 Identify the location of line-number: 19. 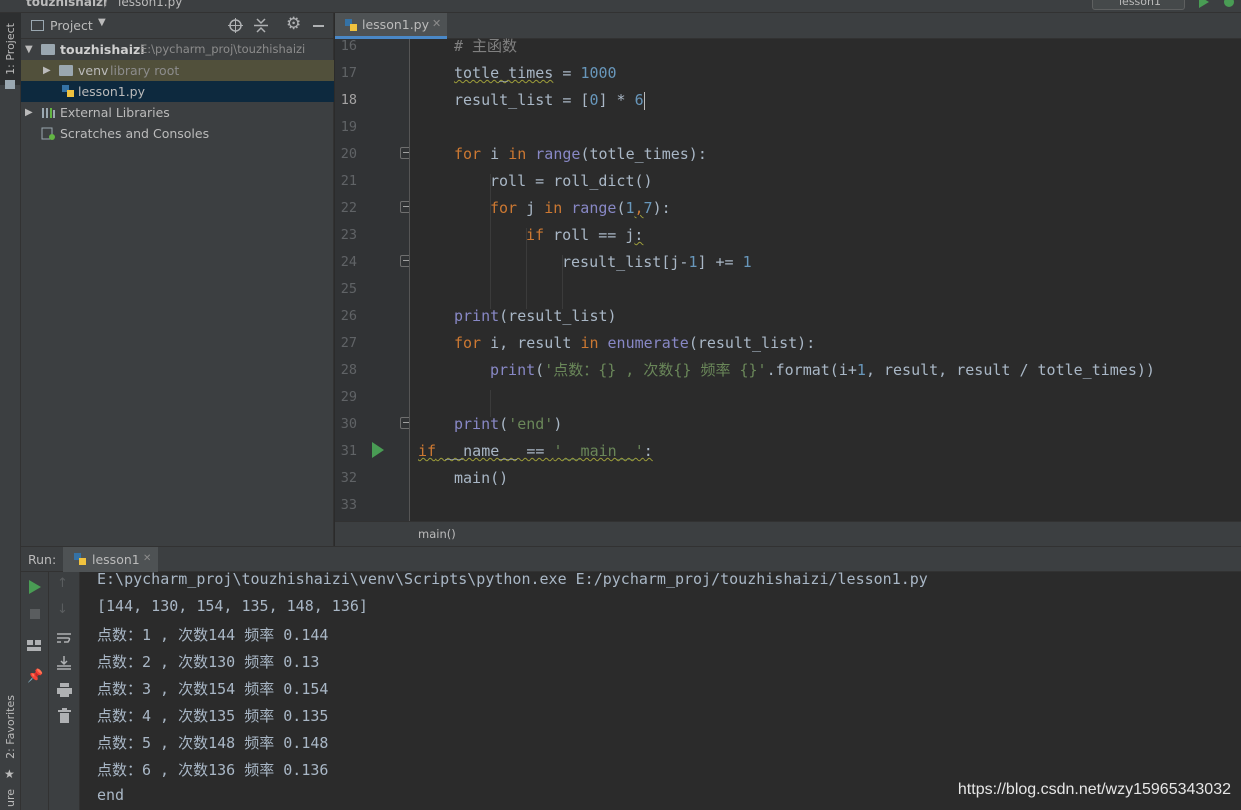
(348, 127).